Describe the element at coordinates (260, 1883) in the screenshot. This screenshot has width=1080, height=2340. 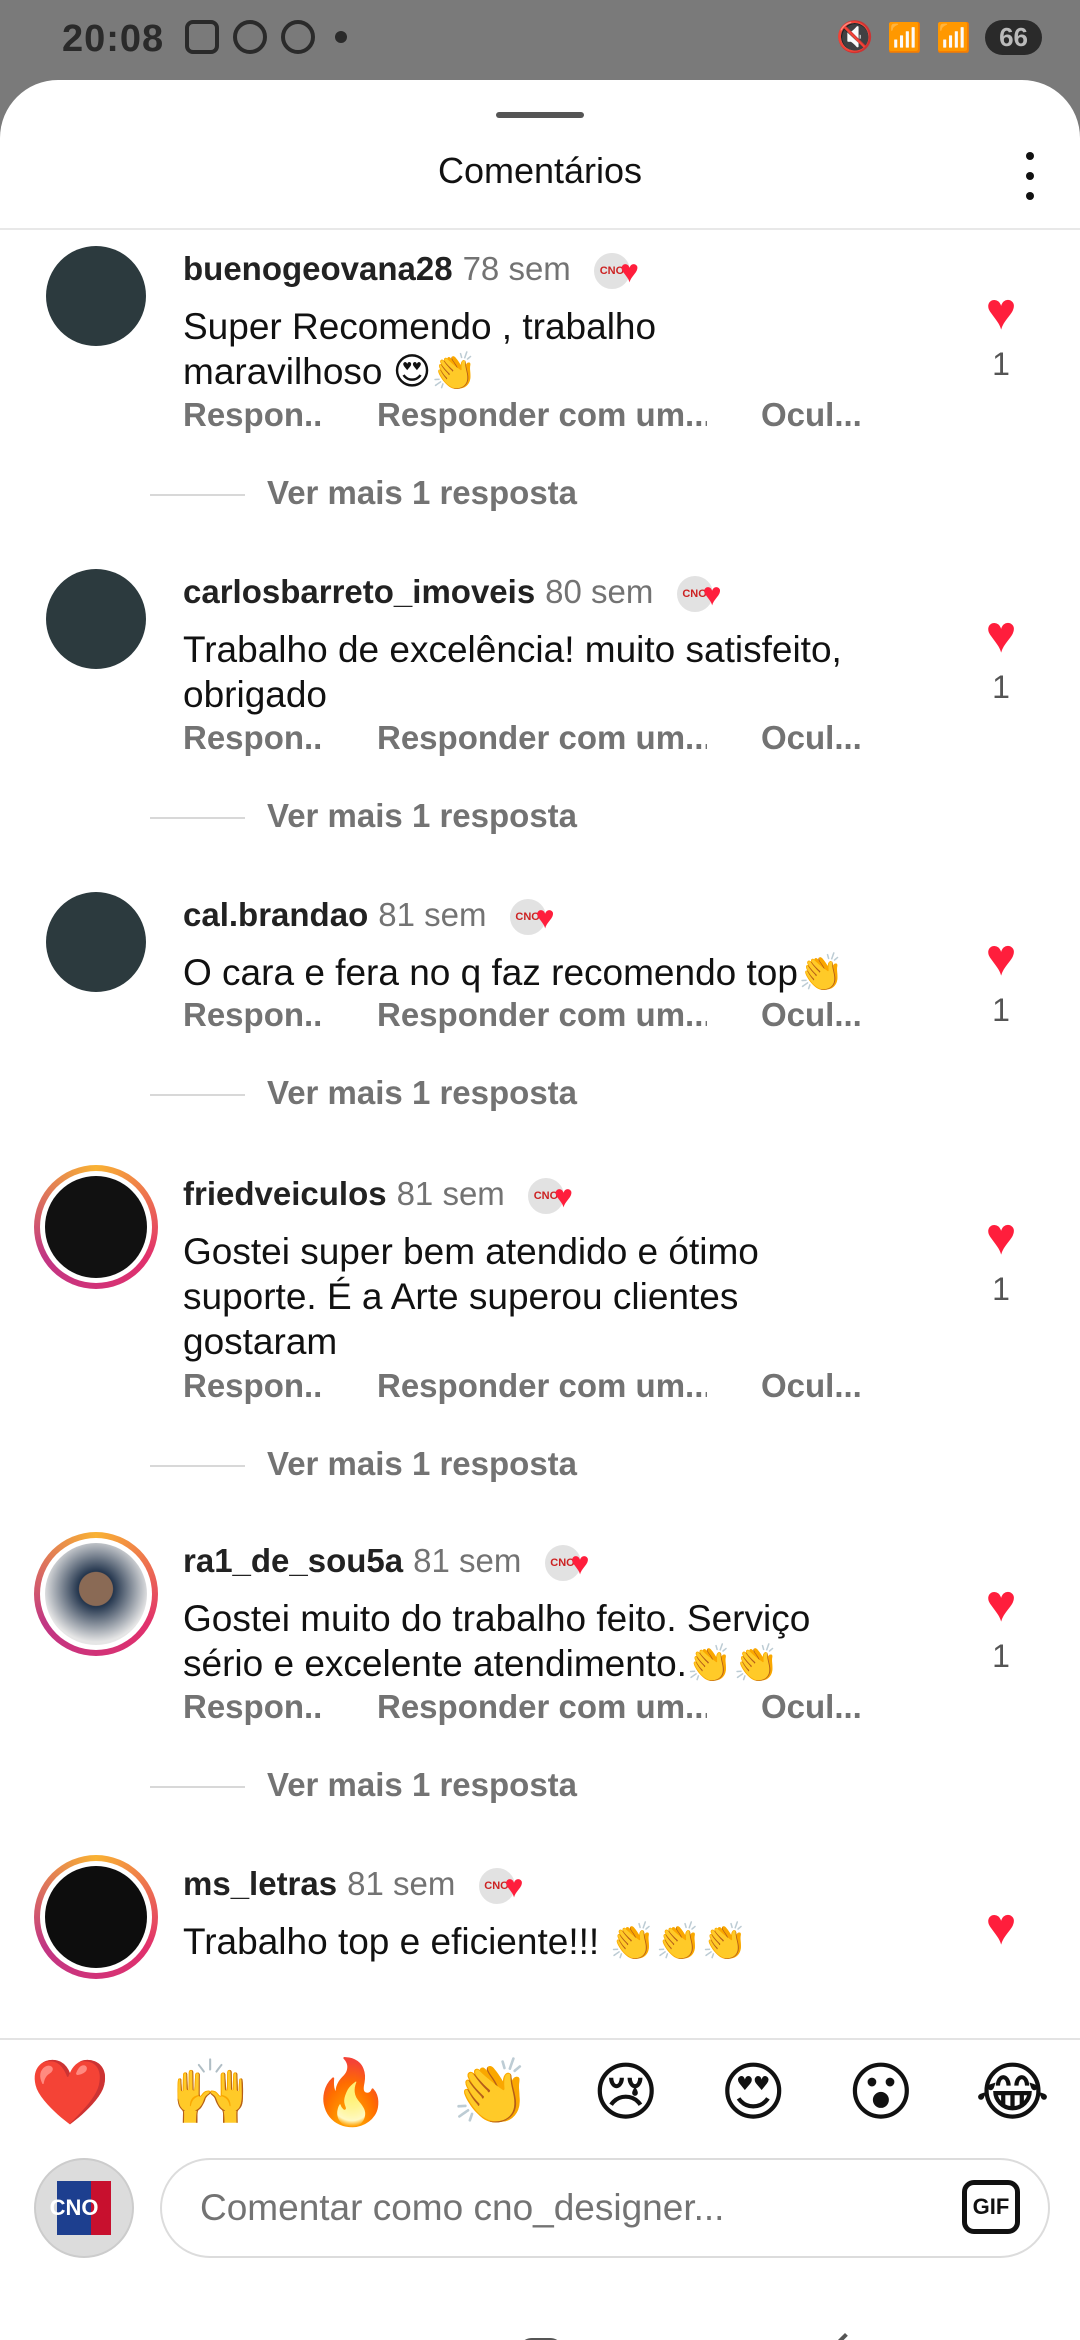
I see `comment-username: ms_letras` at that location.